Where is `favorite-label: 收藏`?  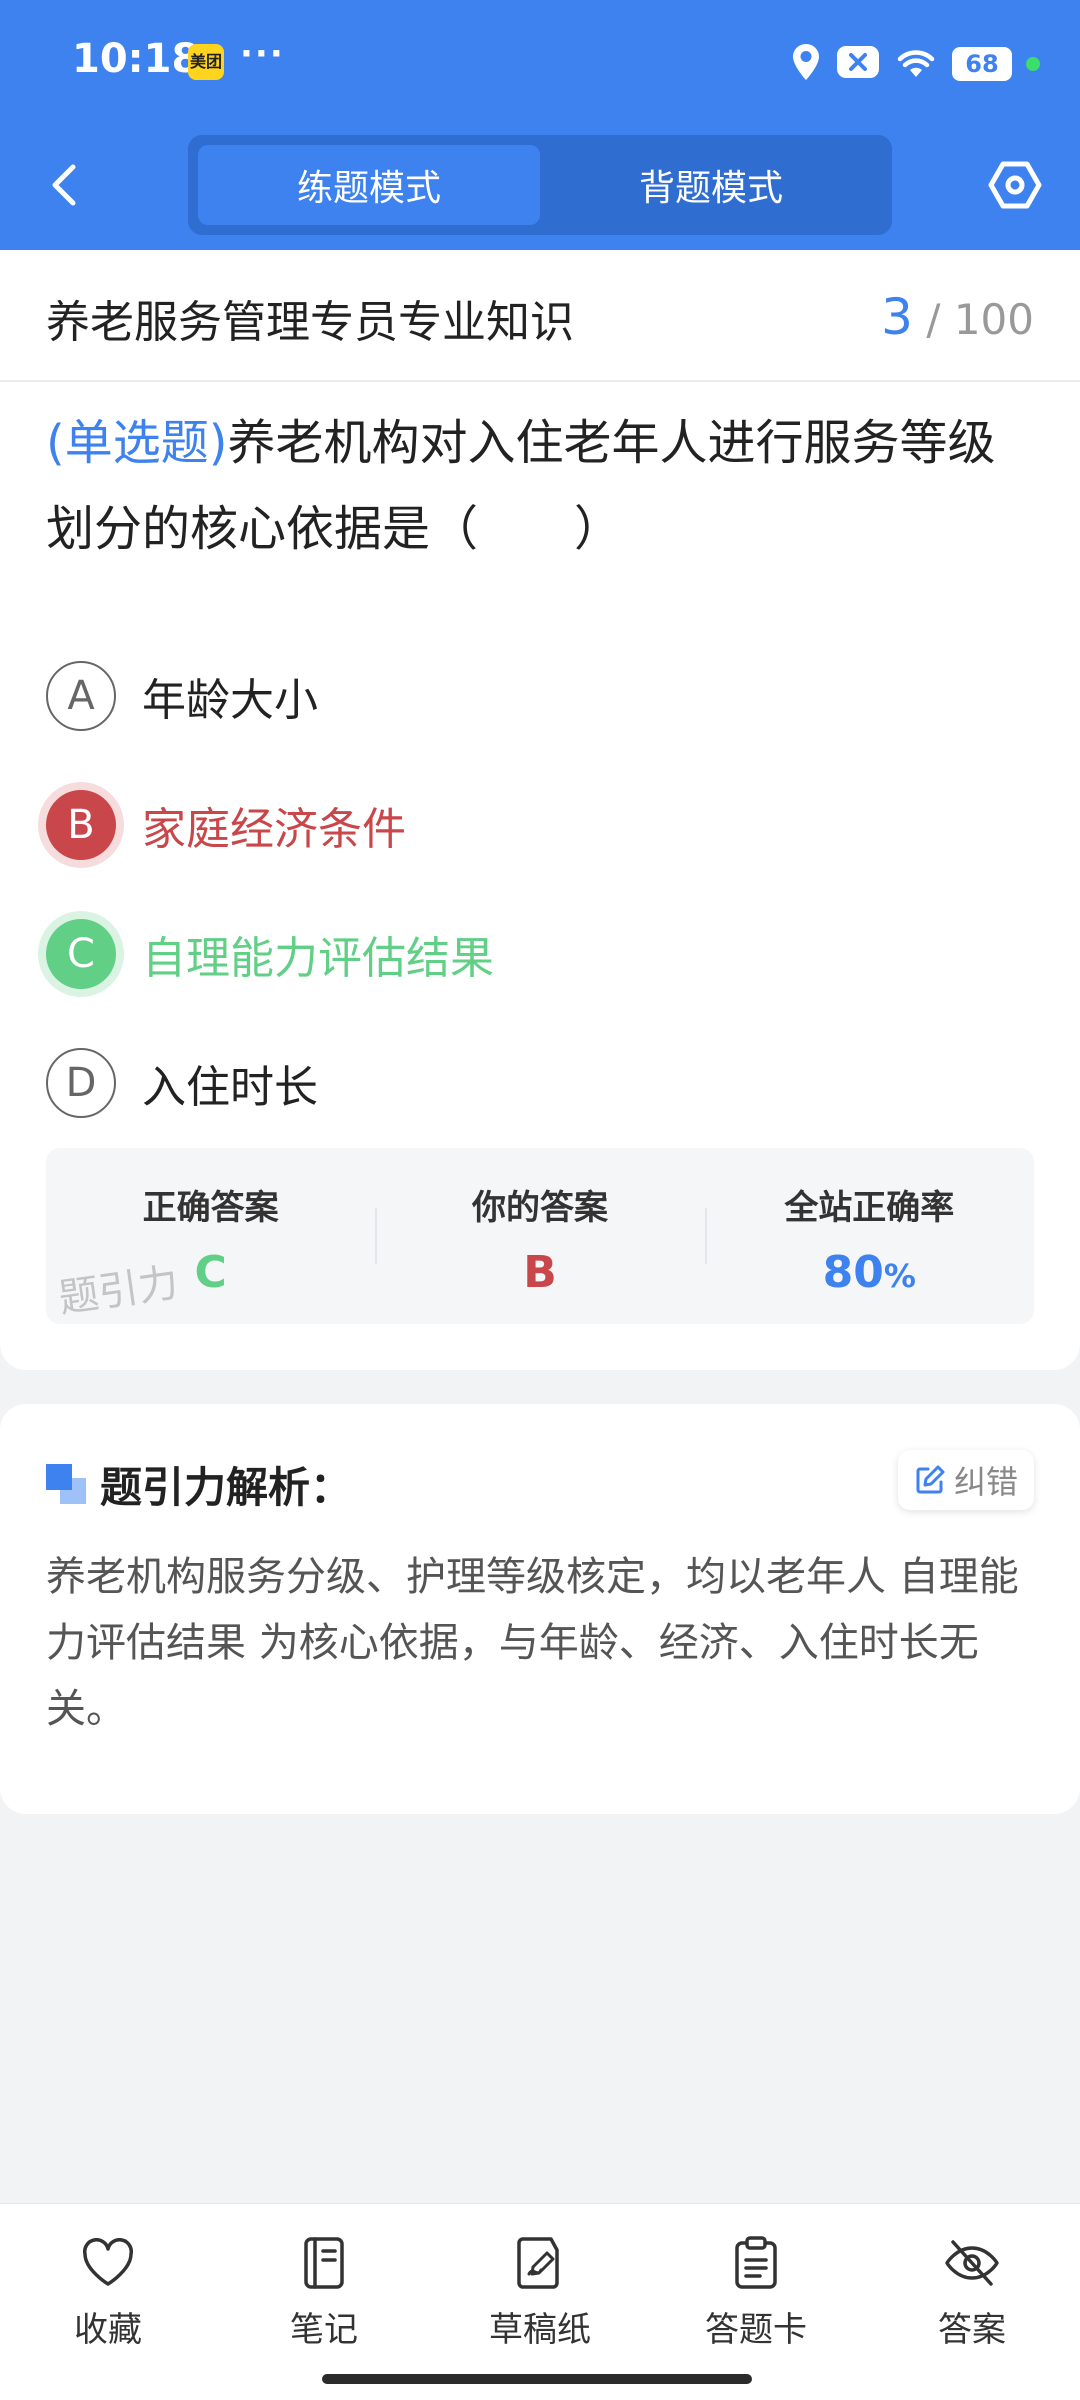 favorite-label: 收藏 is located at coordinates (108, 2330).